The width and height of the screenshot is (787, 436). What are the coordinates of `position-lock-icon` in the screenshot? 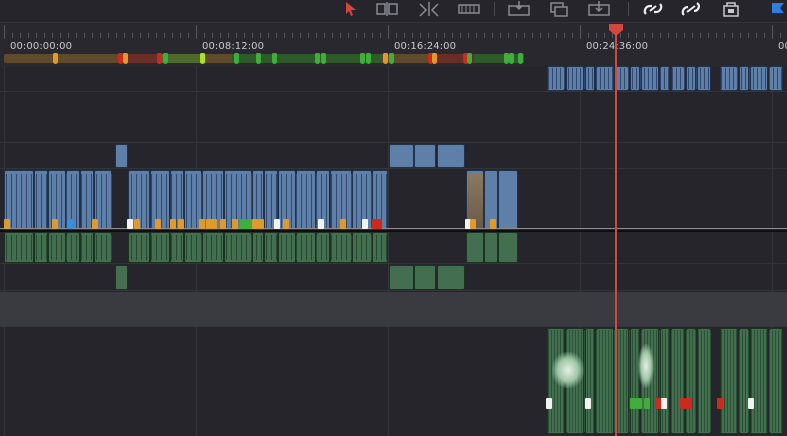 It's located at (731, 10).